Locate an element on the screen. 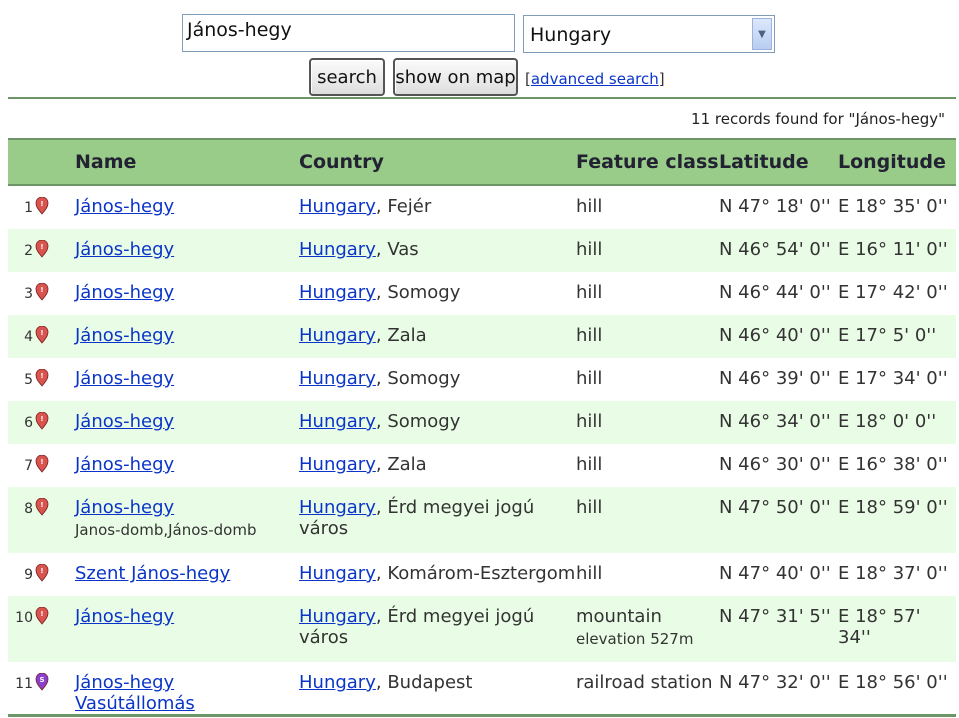 This screenshot has width=959, height=718. row-index-cell: 8! is located at coordinates (41, 520).